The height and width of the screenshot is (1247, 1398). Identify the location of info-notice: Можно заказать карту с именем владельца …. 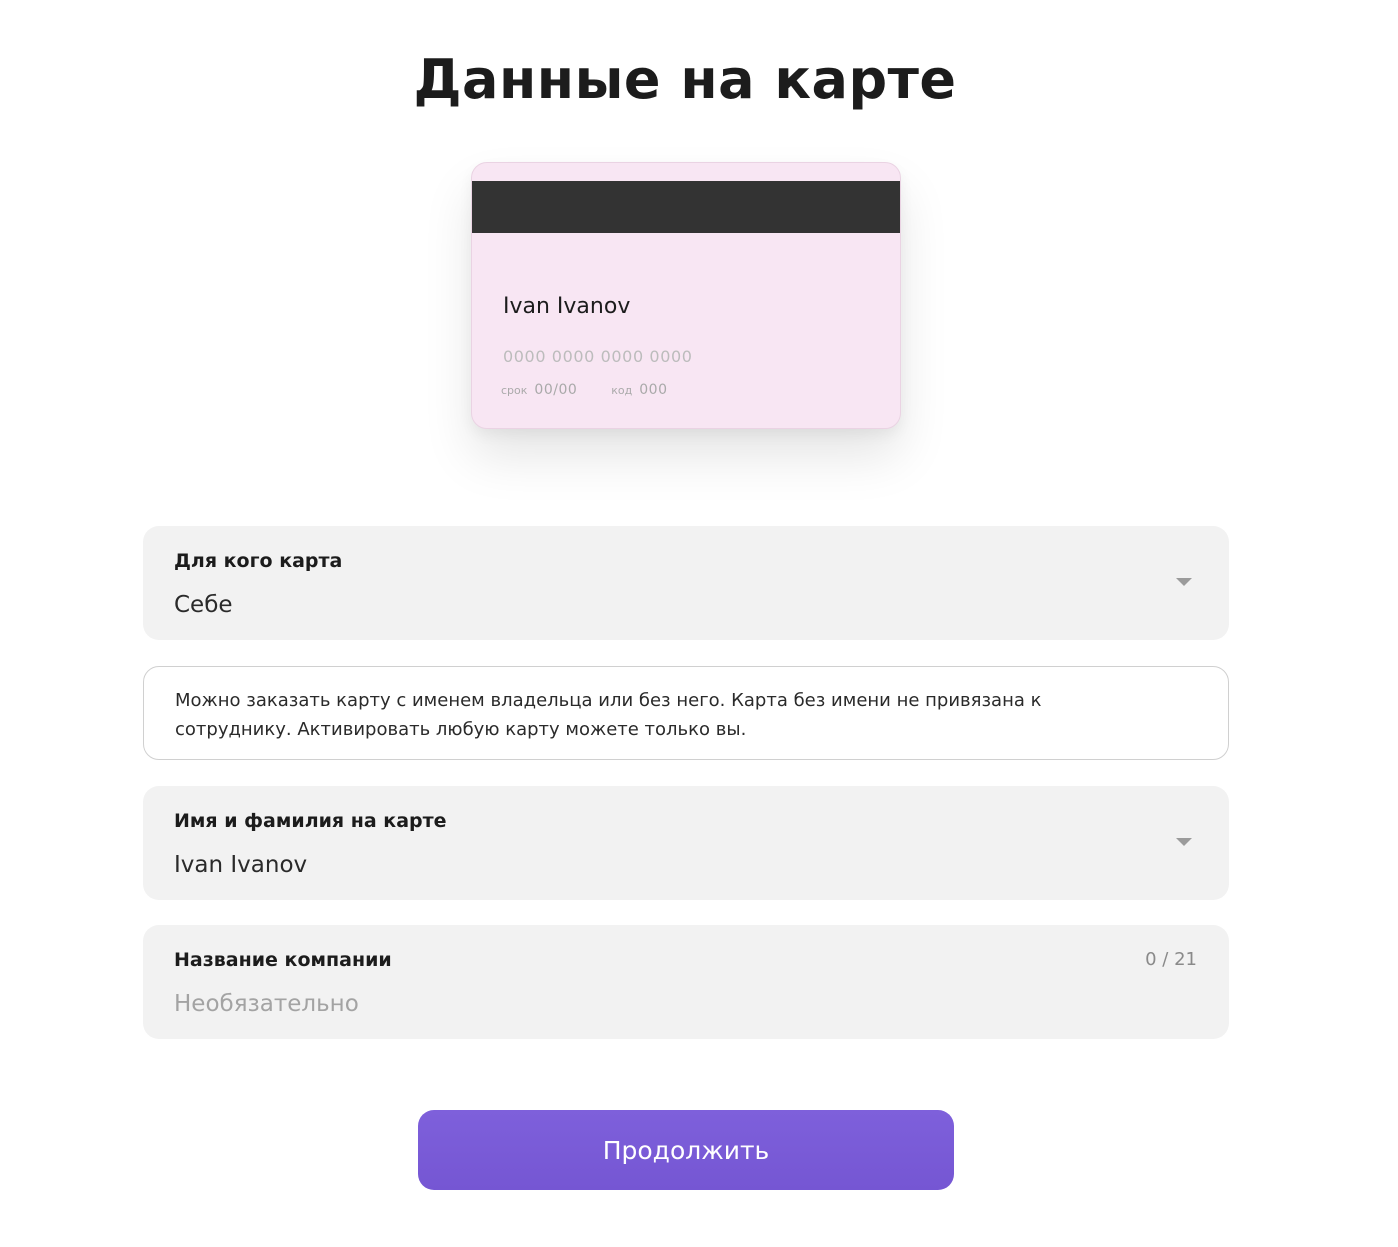
(686, 713).